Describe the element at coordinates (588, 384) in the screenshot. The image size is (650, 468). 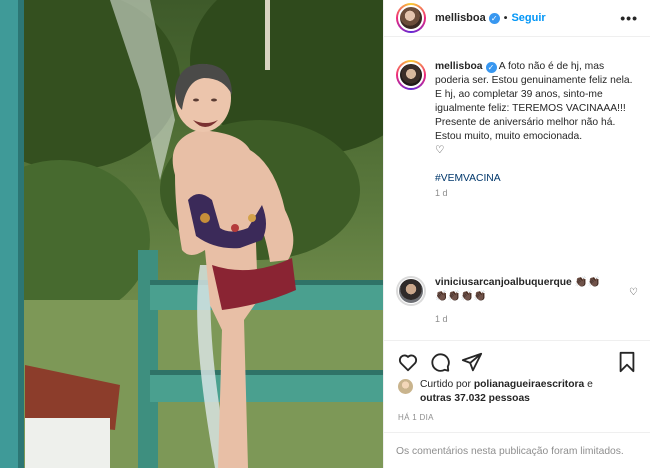
I see `likes-middle: e` at that location.